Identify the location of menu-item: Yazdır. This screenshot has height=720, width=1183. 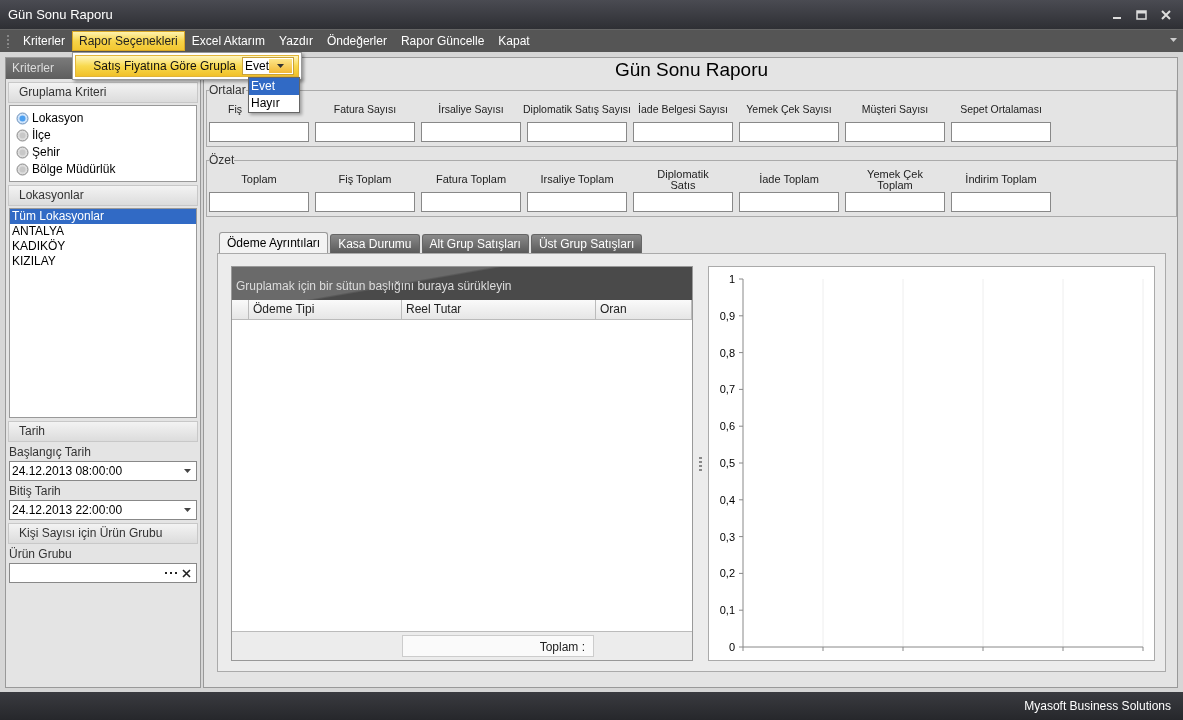
(296, 41).